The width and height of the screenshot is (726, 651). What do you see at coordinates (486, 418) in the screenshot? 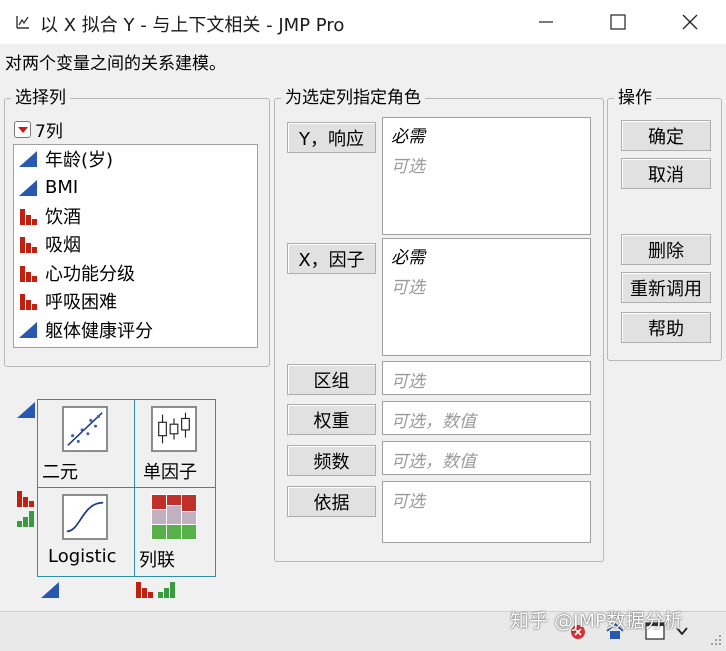
I see `weight-box: 可选，数值` at bounding box center [486, 418].